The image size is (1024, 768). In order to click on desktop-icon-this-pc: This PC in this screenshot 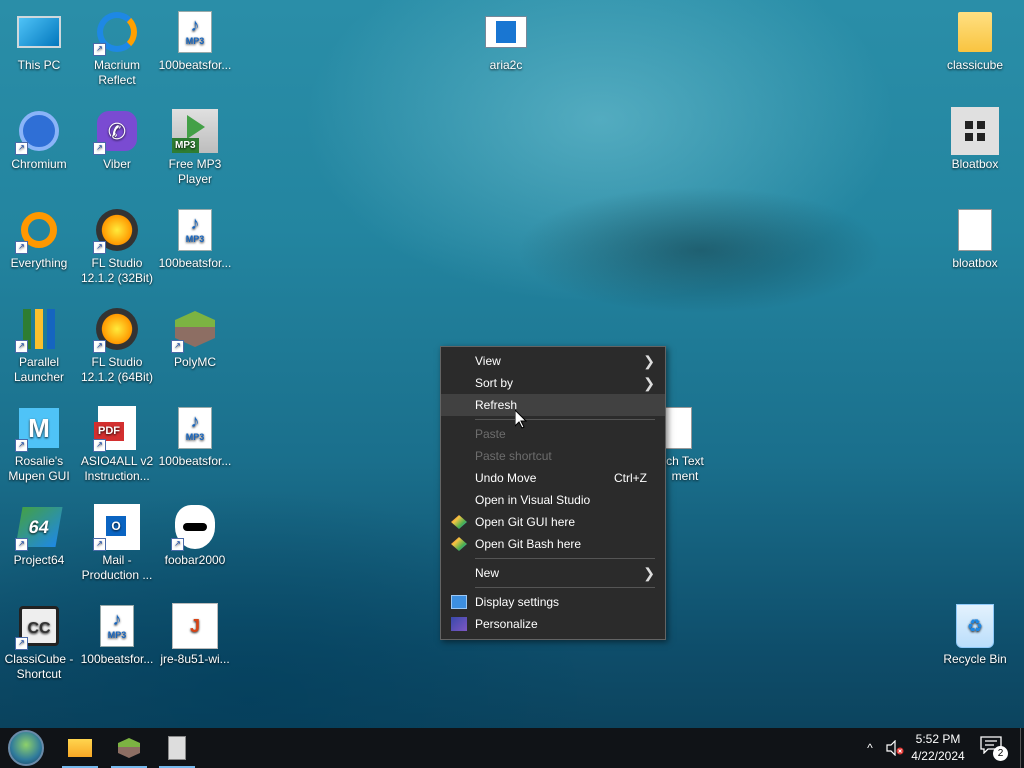, I will do `click(39, 36)`.